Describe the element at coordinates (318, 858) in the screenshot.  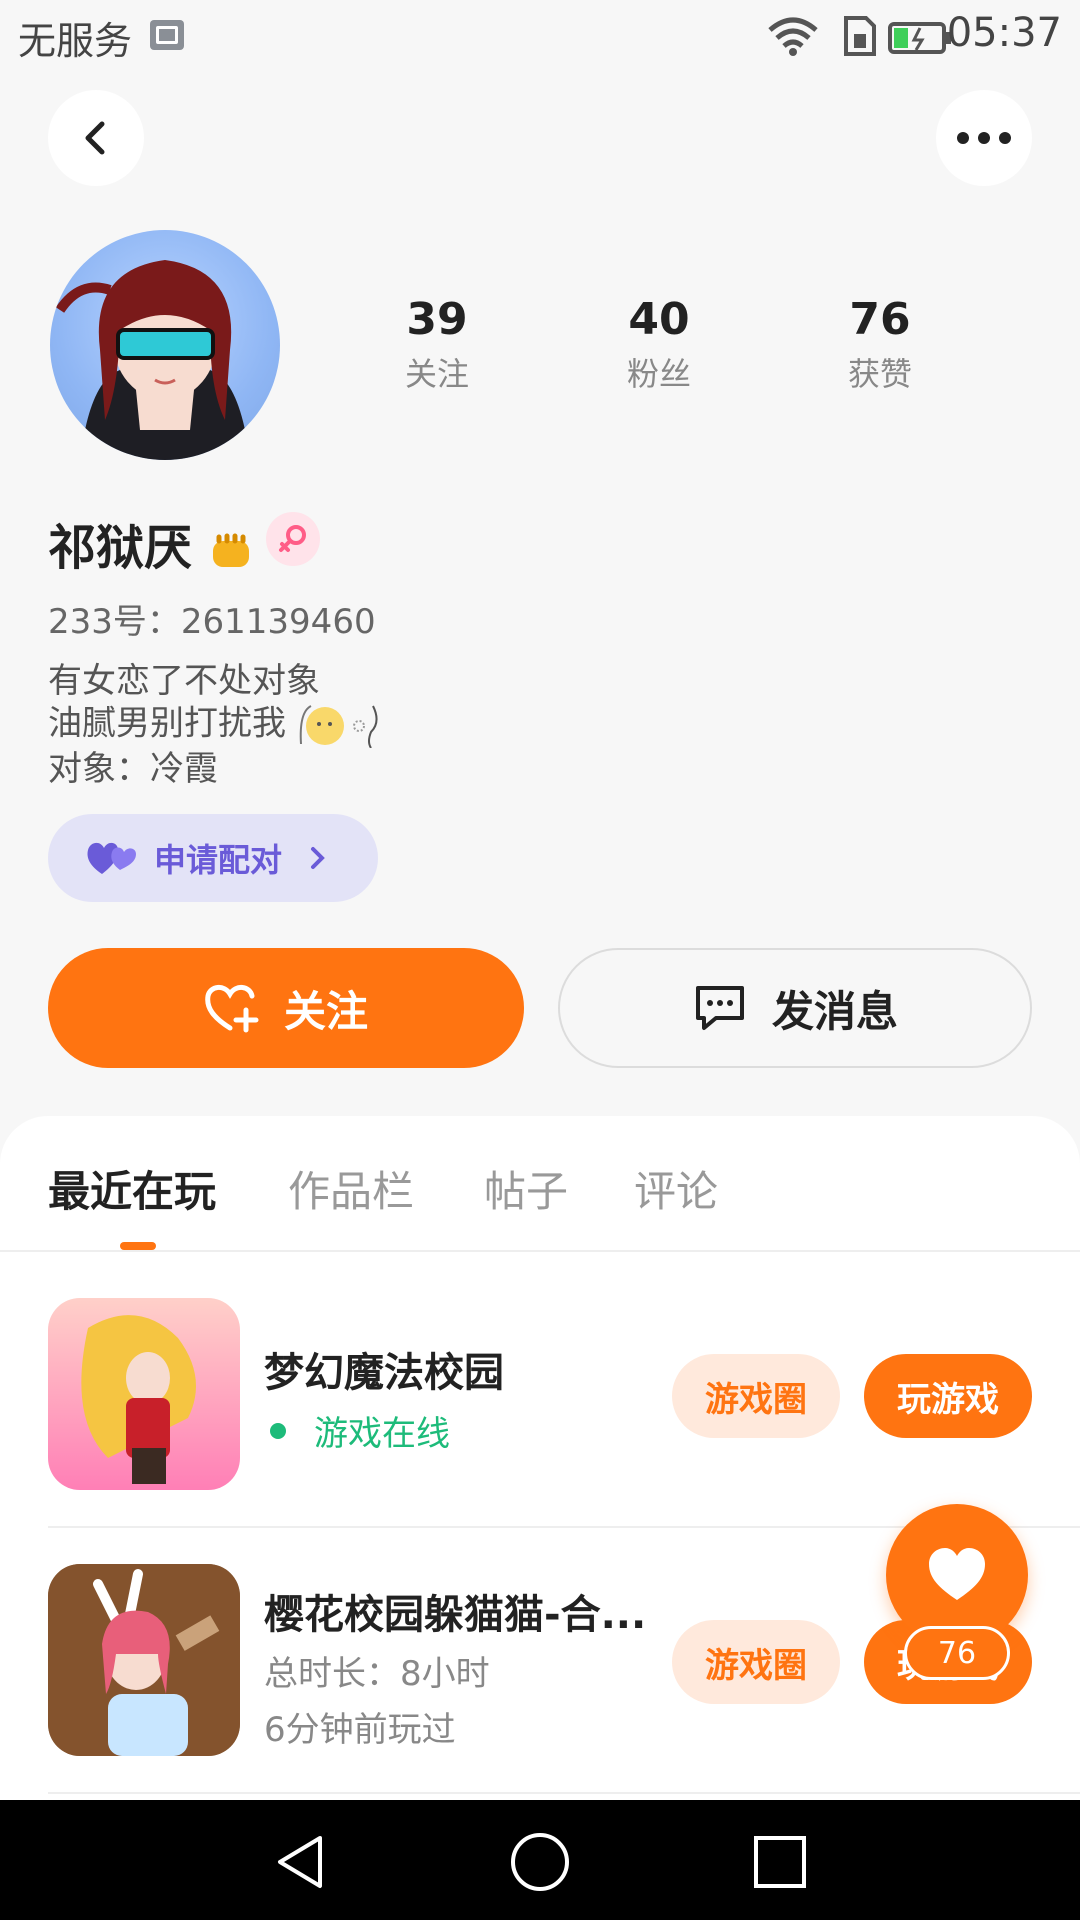
I see `chevron-right-icon` at that location.